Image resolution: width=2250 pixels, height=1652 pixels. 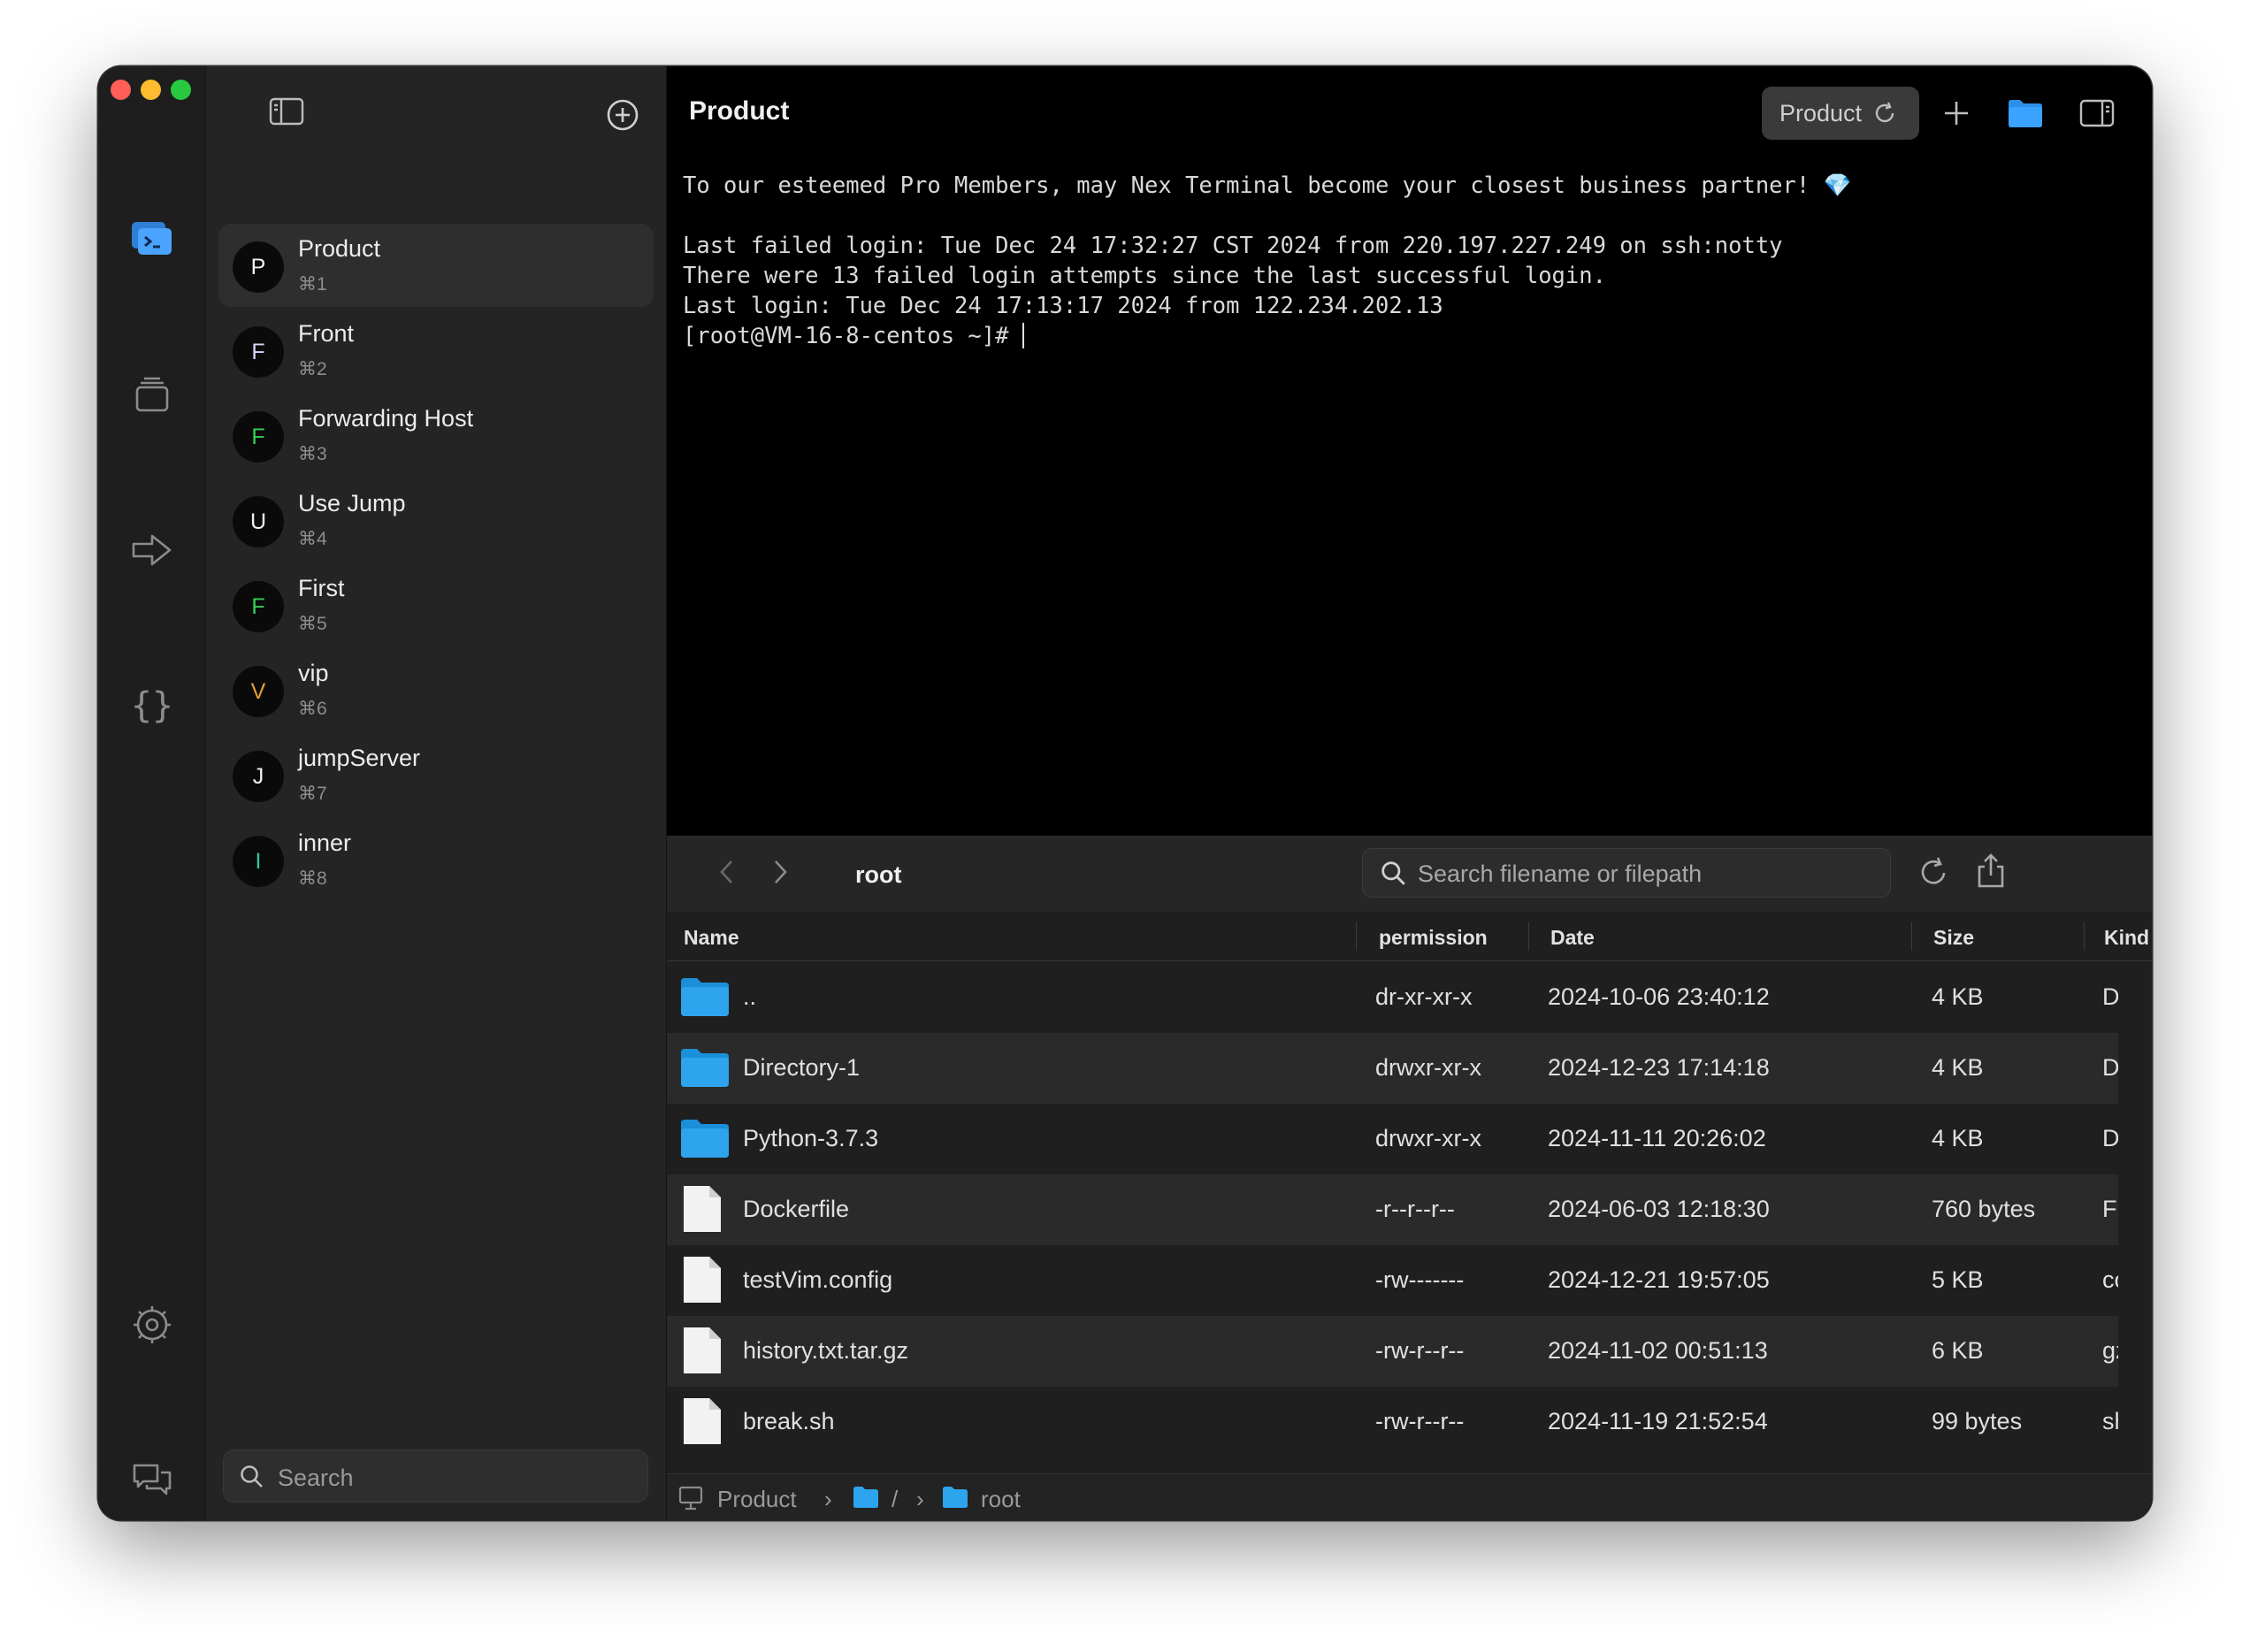 I want to click on terminal-line: [root@VM-16-8-centos ~]#, so click(x=1267, y=336).